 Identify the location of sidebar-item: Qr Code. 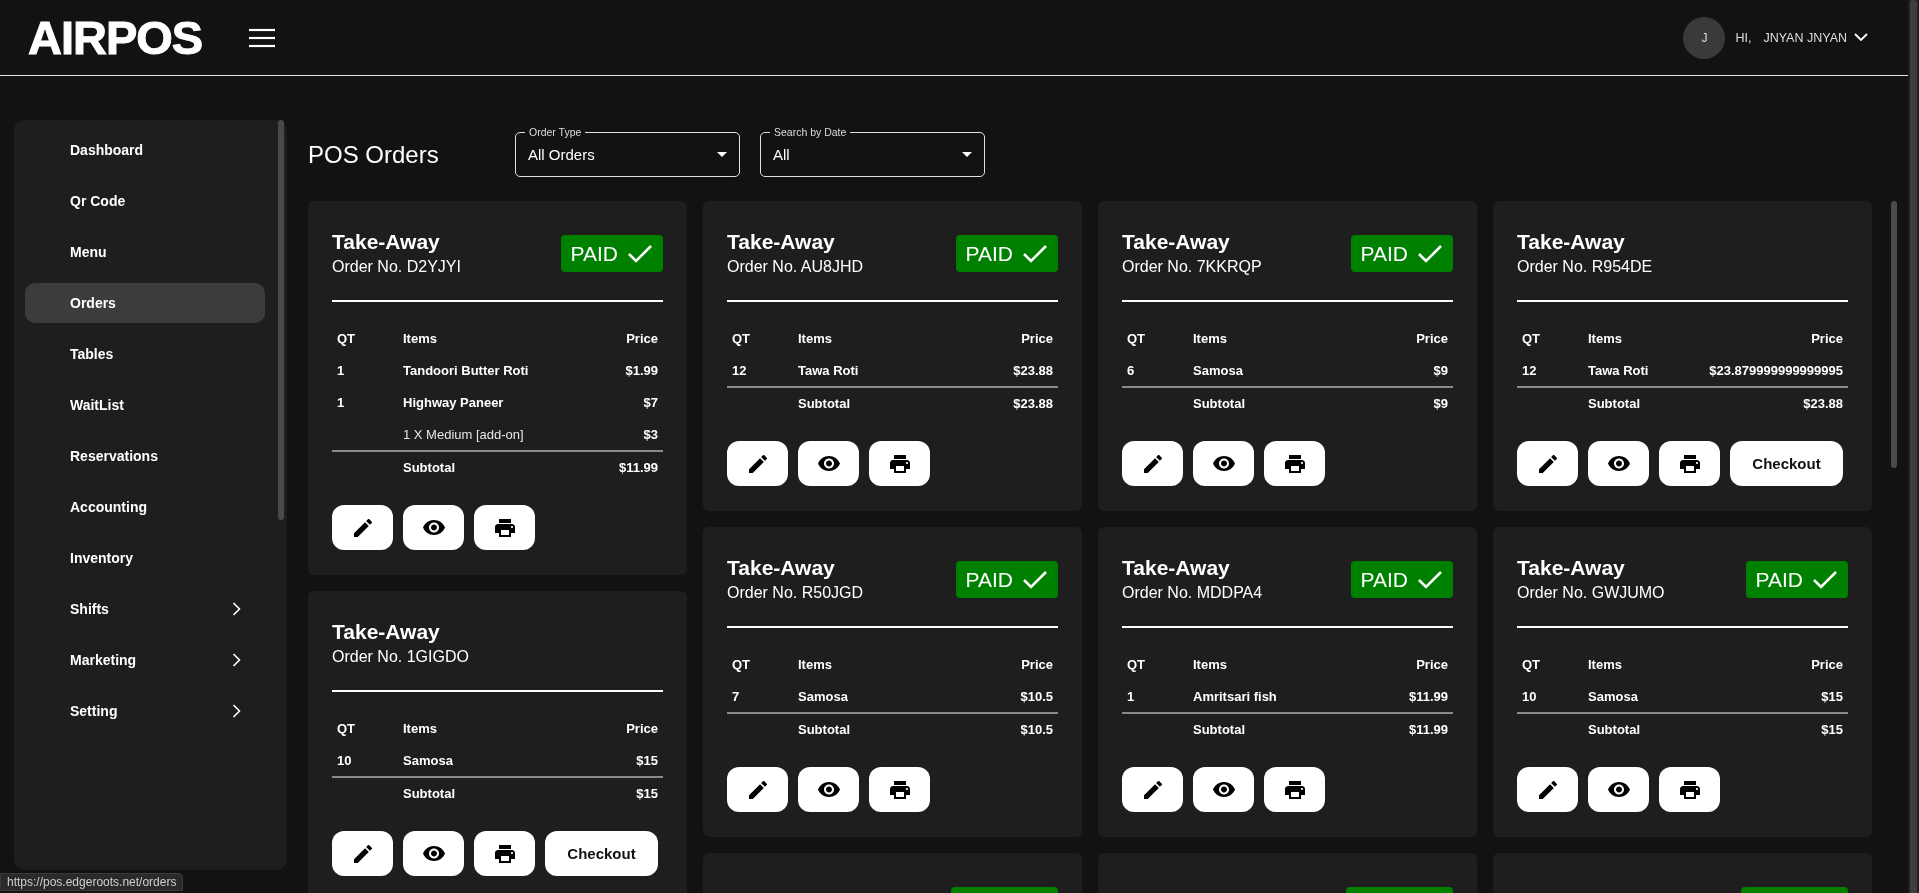
(145, 201).